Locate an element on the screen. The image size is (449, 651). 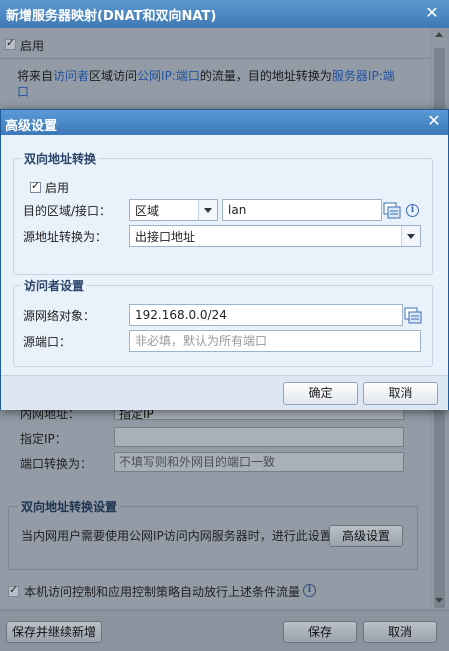
auto-allow-label: 本机访问控制和应用控制策略自动放行上述条件流量 is located at coordinates (162, 592).